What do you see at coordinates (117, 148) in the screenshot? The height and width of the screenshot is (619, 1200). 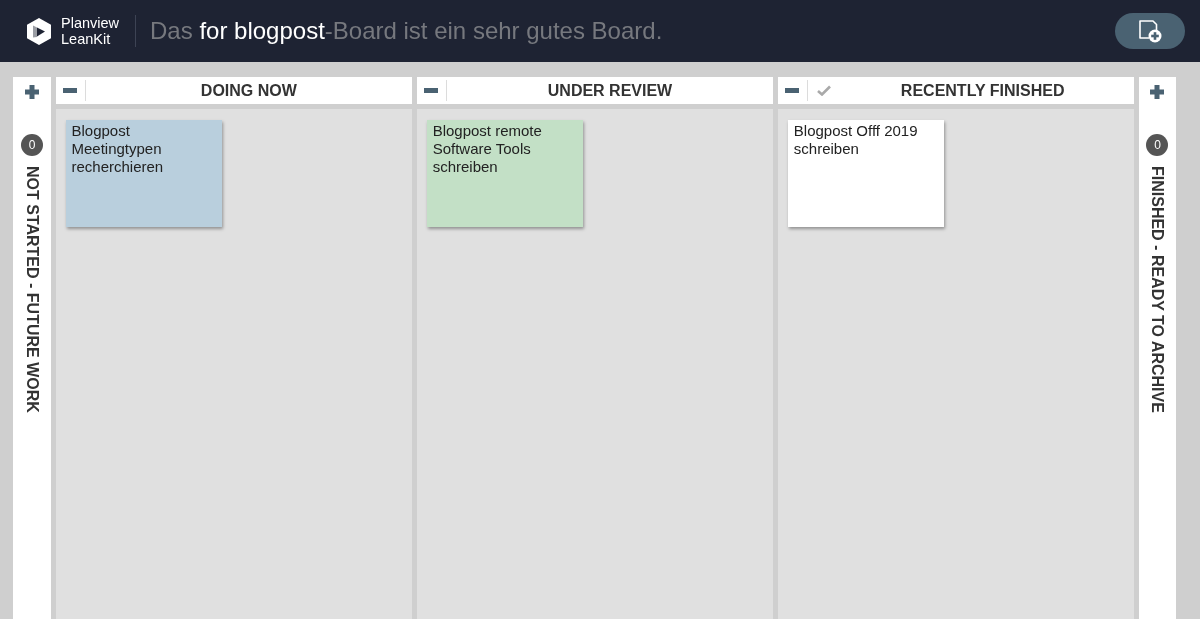 I see `card-title: Blogpost Meetingtypen recherchieren` at bounding box center [117, 148].